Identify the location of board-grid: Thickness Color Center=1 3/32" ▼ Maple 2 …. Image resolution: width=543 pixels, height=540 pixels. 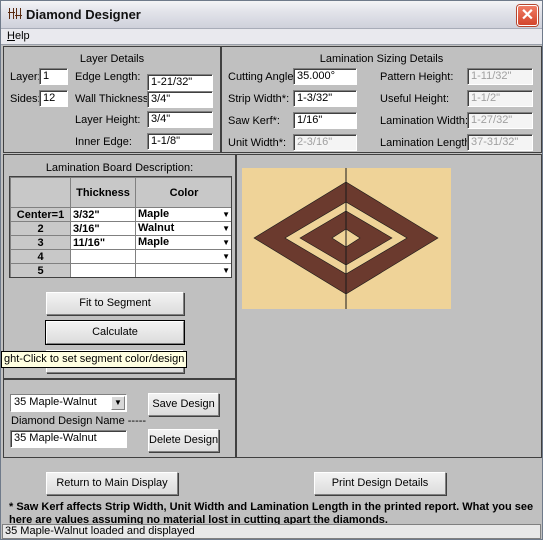
(120, 227).